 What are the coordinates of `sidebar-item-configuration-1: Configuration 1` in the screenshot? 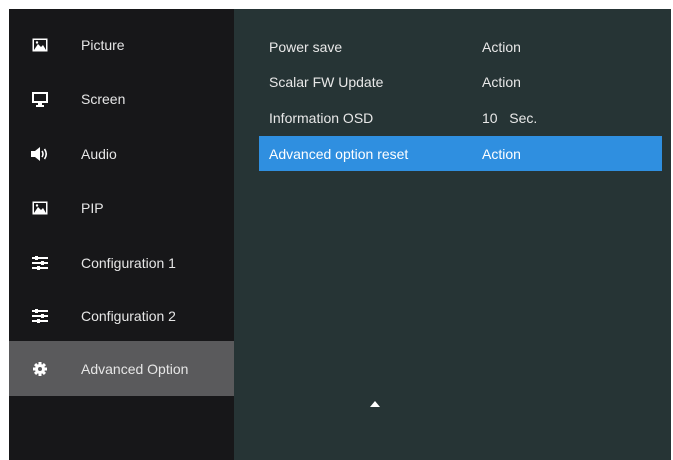 It's located at (121, 263).